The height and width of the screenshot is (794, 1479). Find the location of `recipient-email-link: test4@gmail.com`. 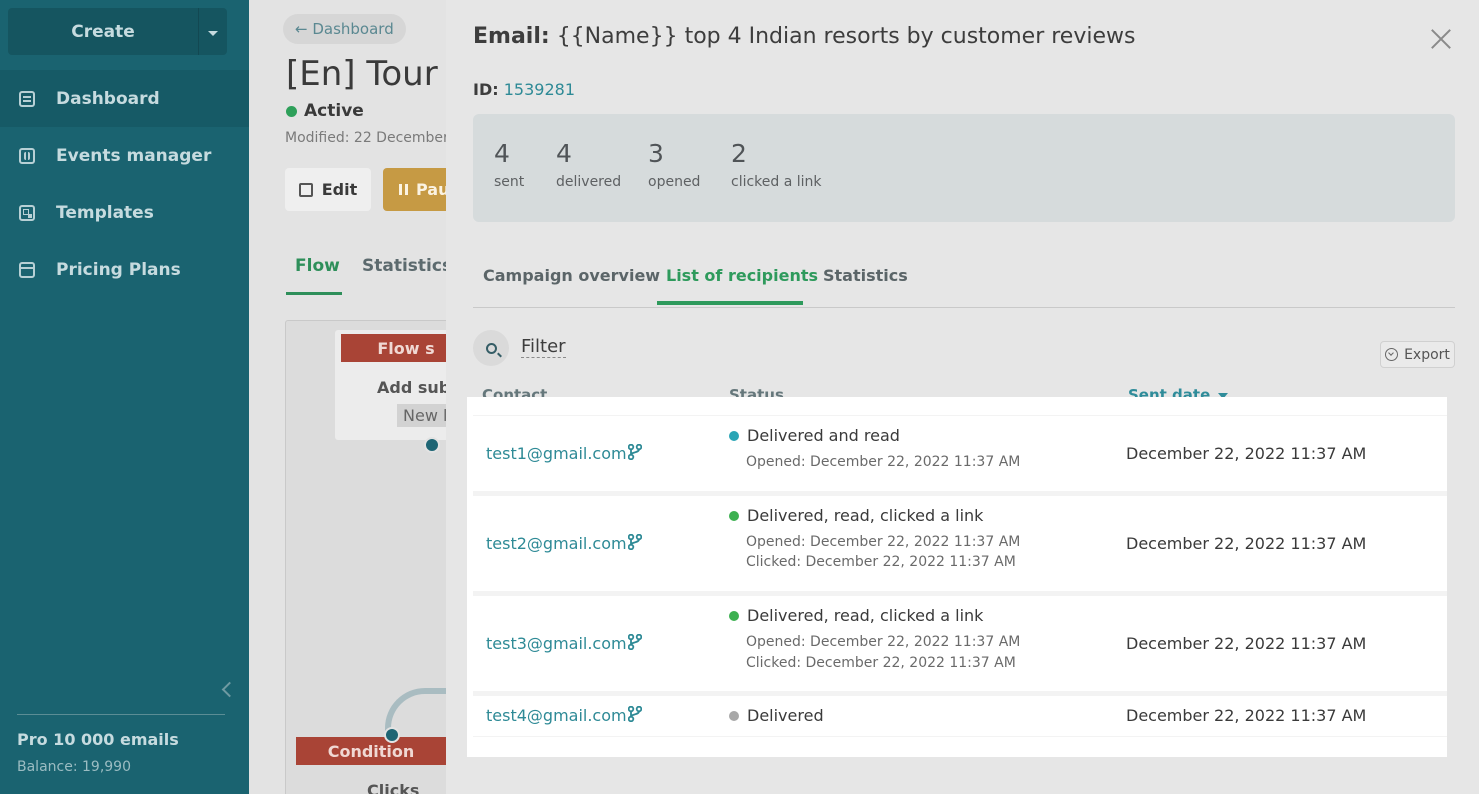

recipient-email-link: test4@gmail.com is located at coordinates (556, 715).